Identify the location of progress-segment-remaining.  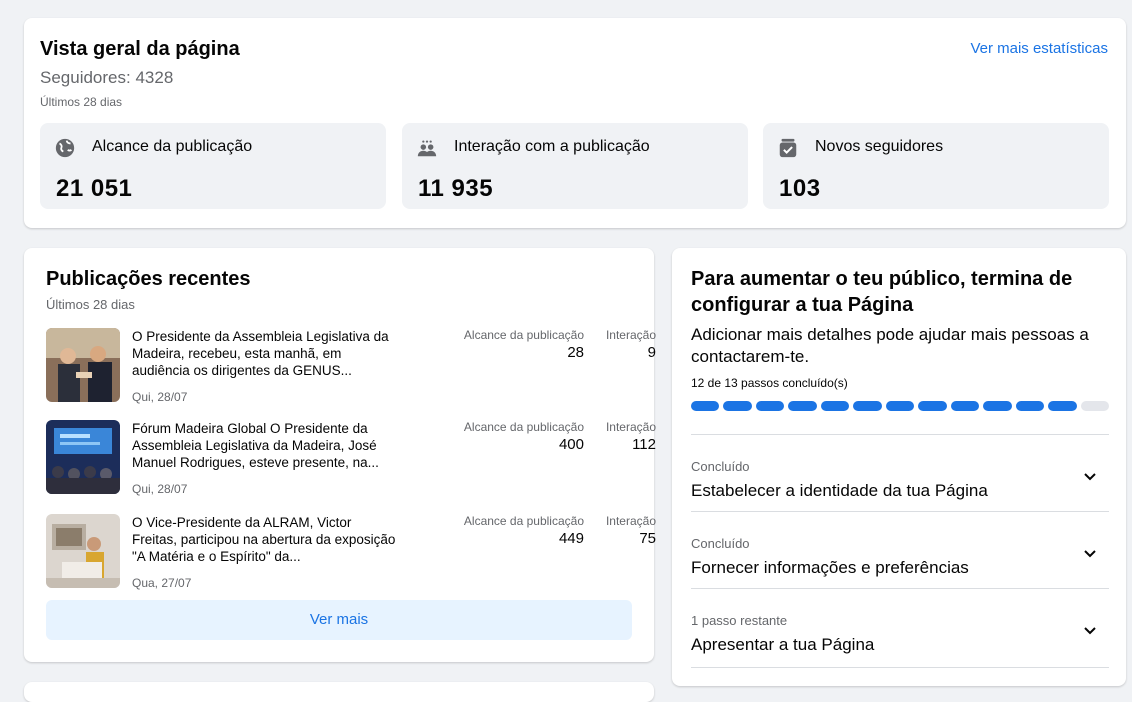
(1095, 406).